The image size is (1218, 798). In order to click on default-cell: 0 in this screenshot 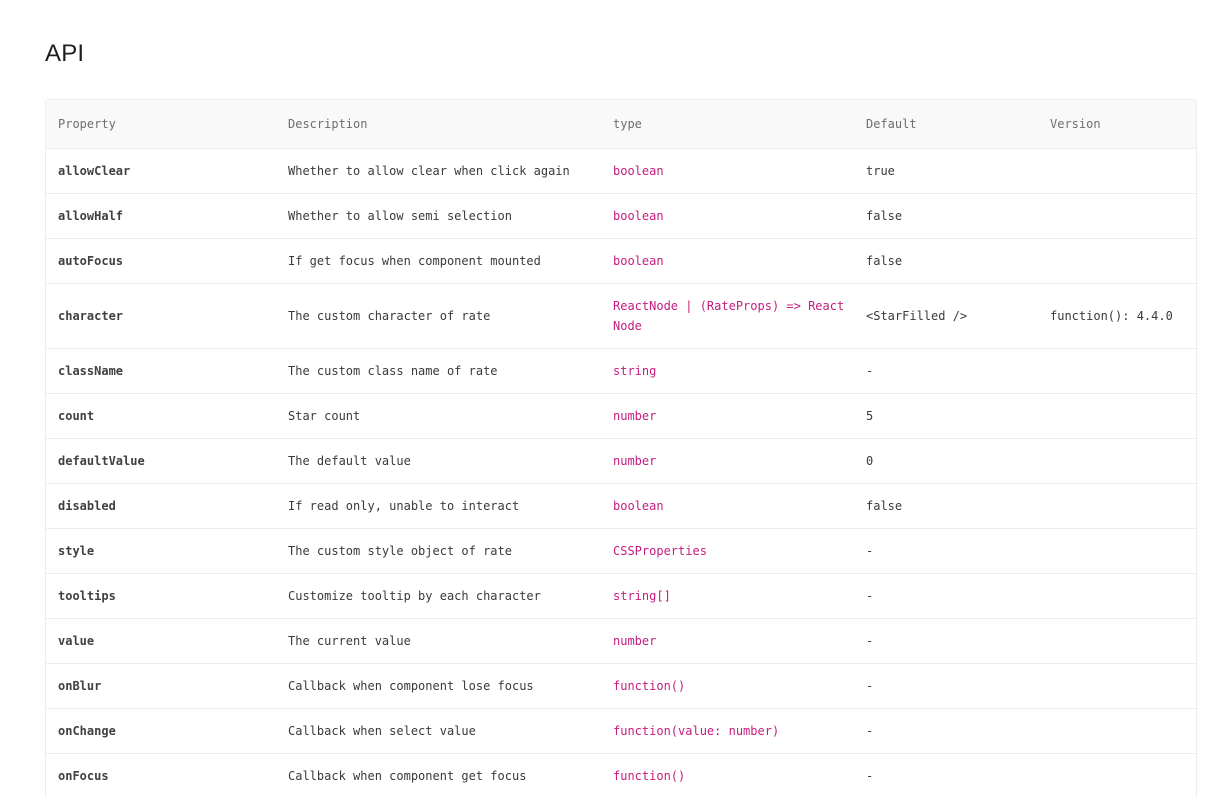, I will do `click(870, 461)`.